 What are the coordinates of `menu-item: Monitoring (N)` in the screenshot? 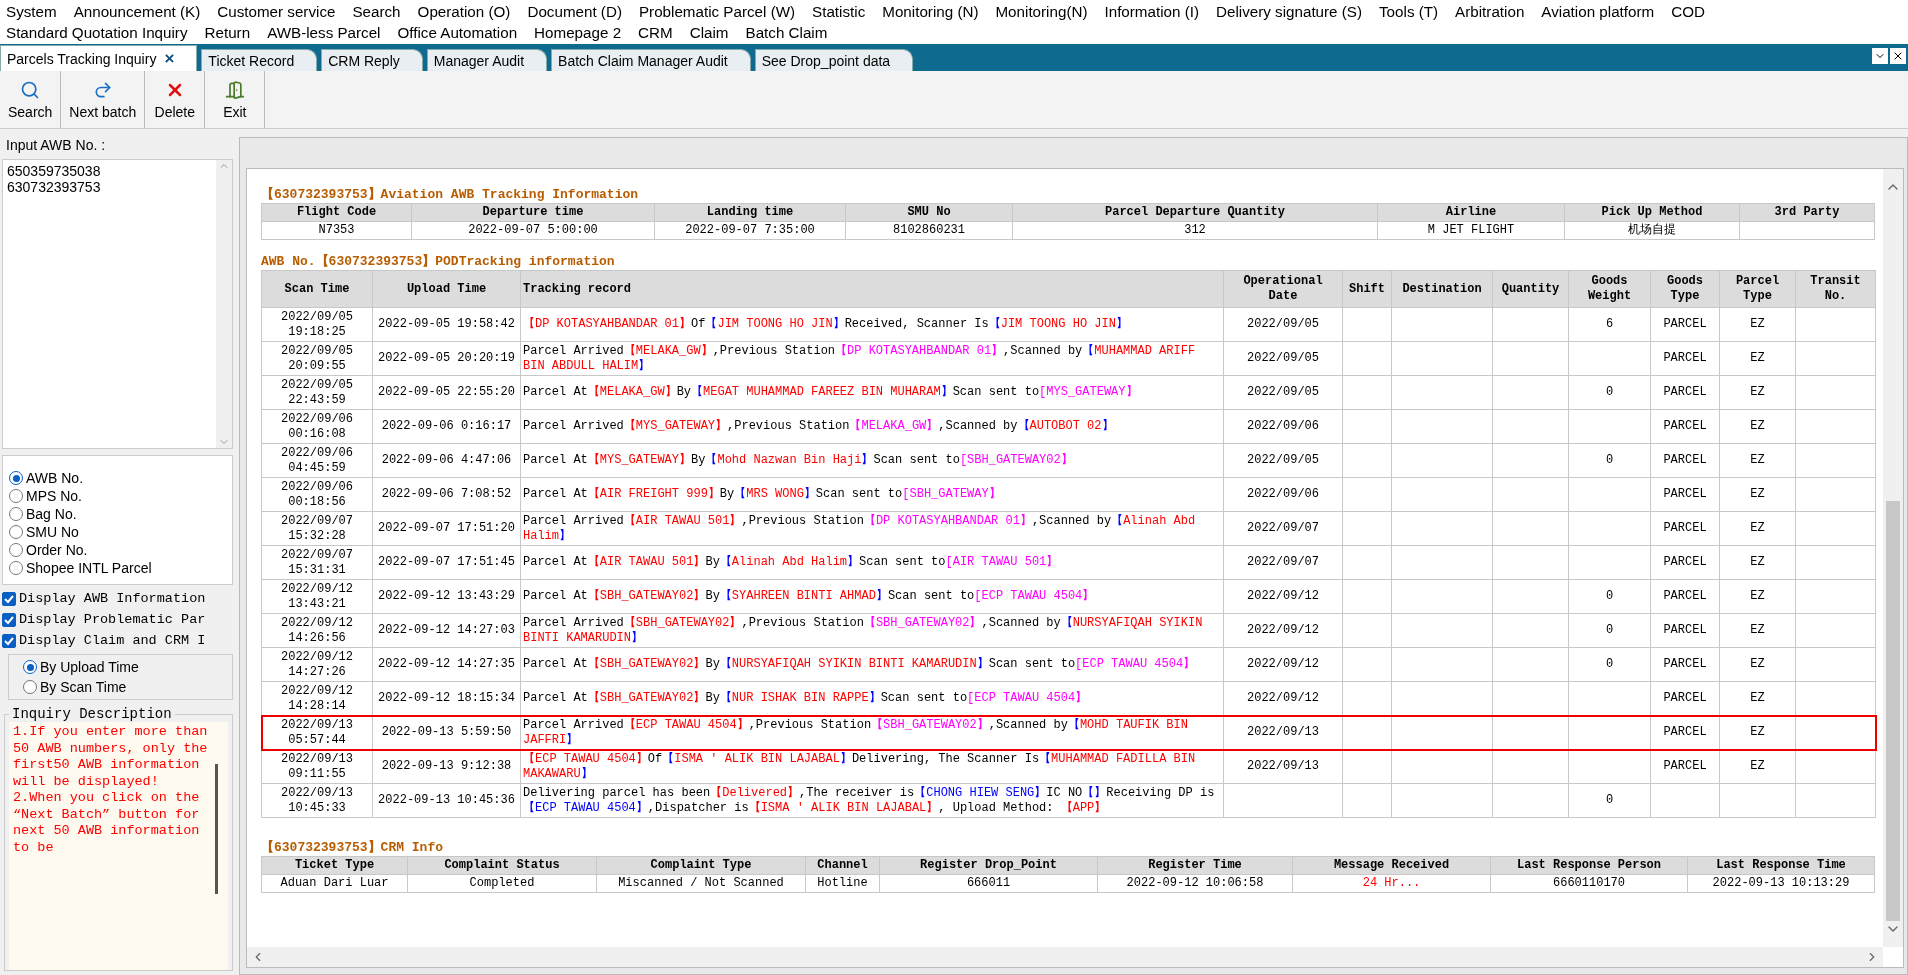 It's located at (930, 11).